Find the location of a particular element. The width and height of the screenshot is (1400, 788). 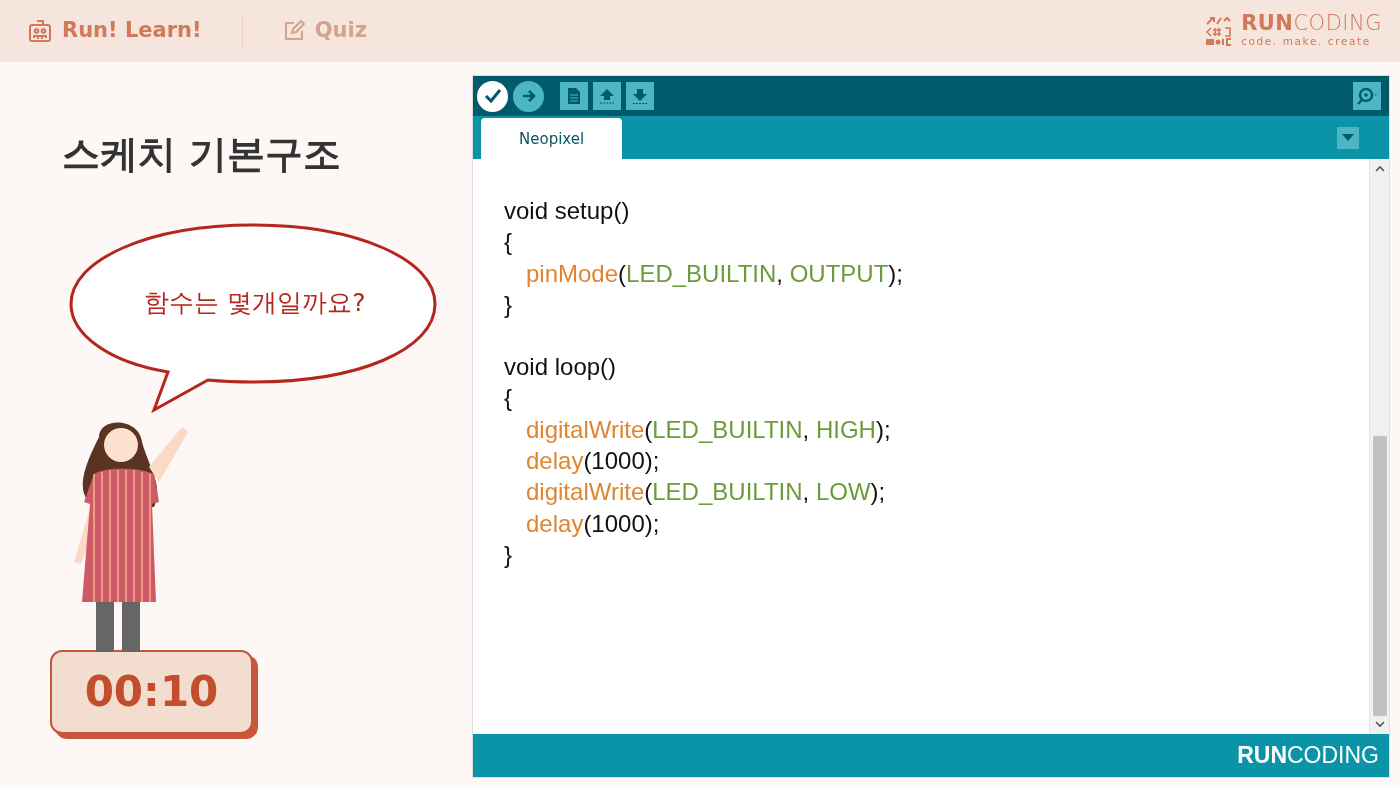

code-line: digitalWrite(LED_BUILTIN, HIGH); is located at coordinates (708, 429).